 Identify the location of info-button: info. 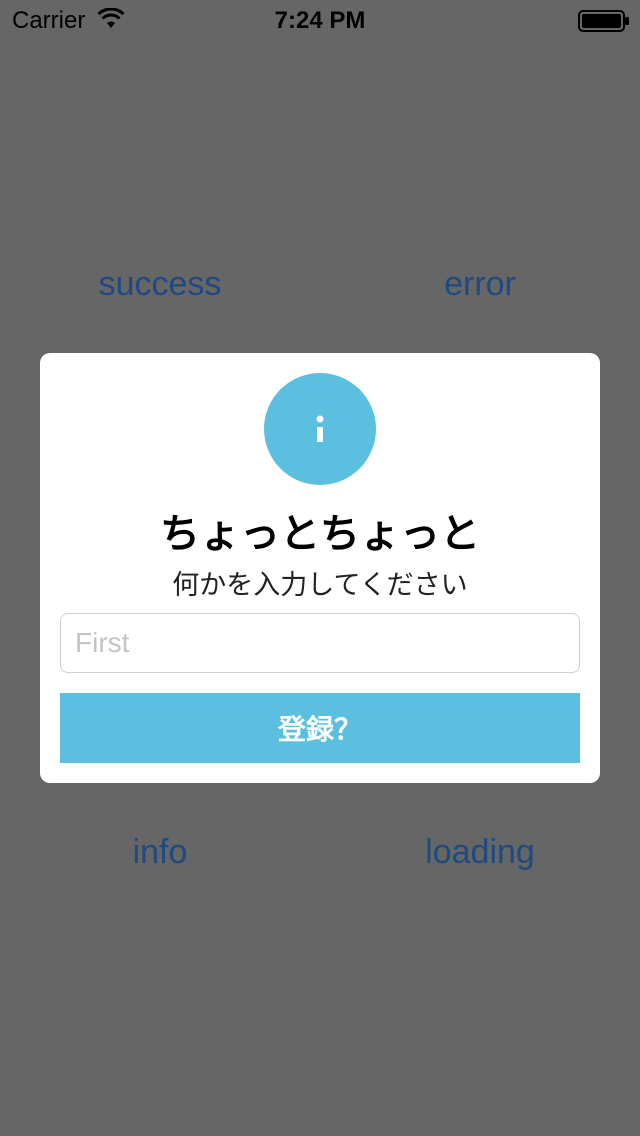
(160, 852).